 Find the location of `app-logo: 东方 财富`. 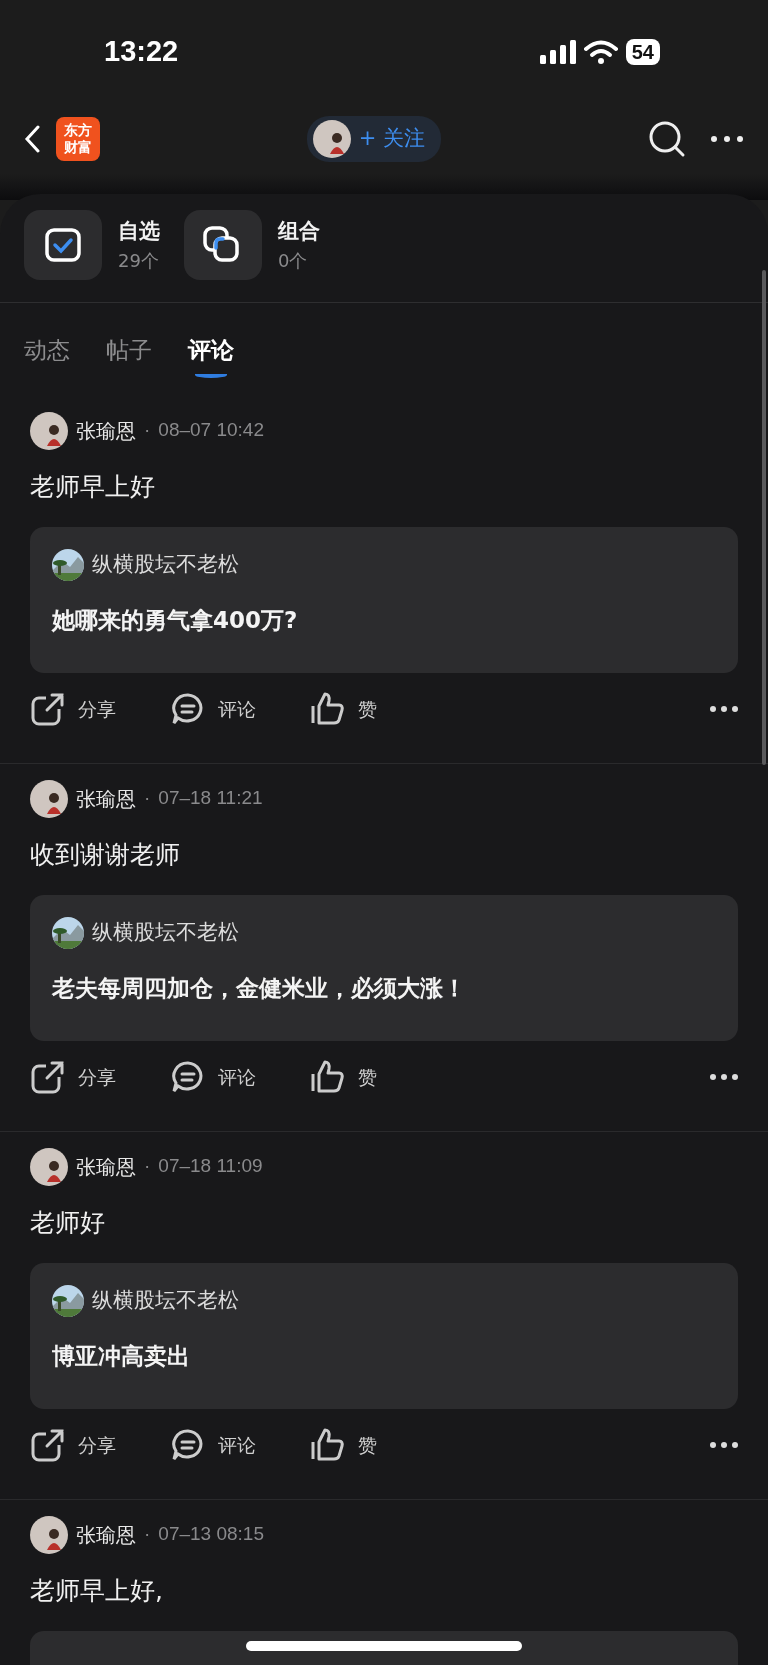

app-logo: 东方 财富 is located at coordinates (78, 139).